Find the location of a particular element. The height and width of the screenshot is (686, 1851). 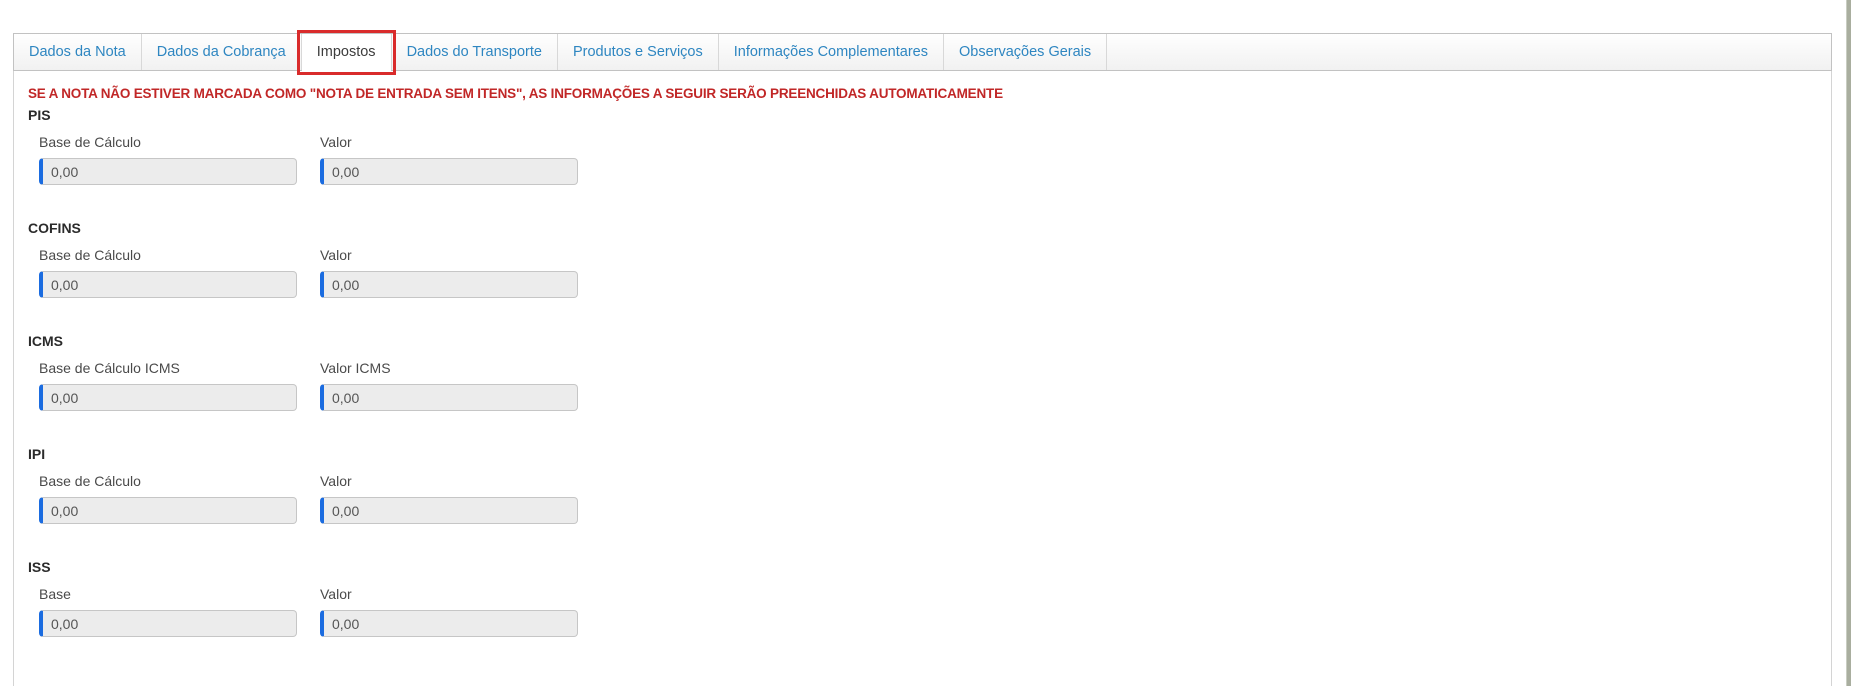

tab-label: Dados do Transporte is located at coordinates (474, 52).